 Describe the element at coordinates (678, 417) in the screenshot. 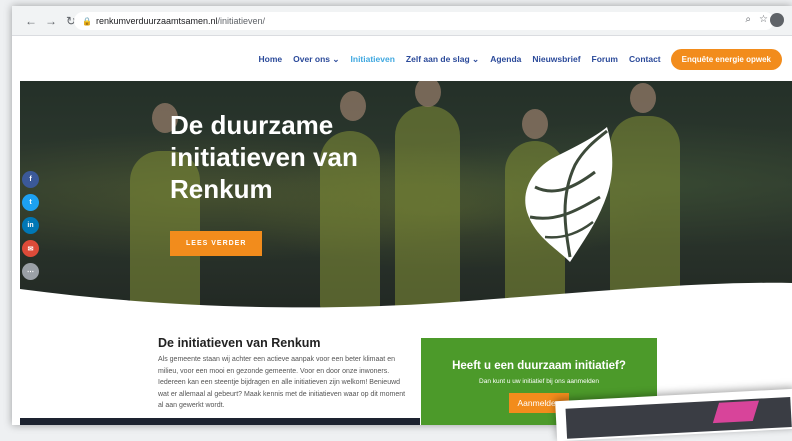

I see `overlay-image` at that location.